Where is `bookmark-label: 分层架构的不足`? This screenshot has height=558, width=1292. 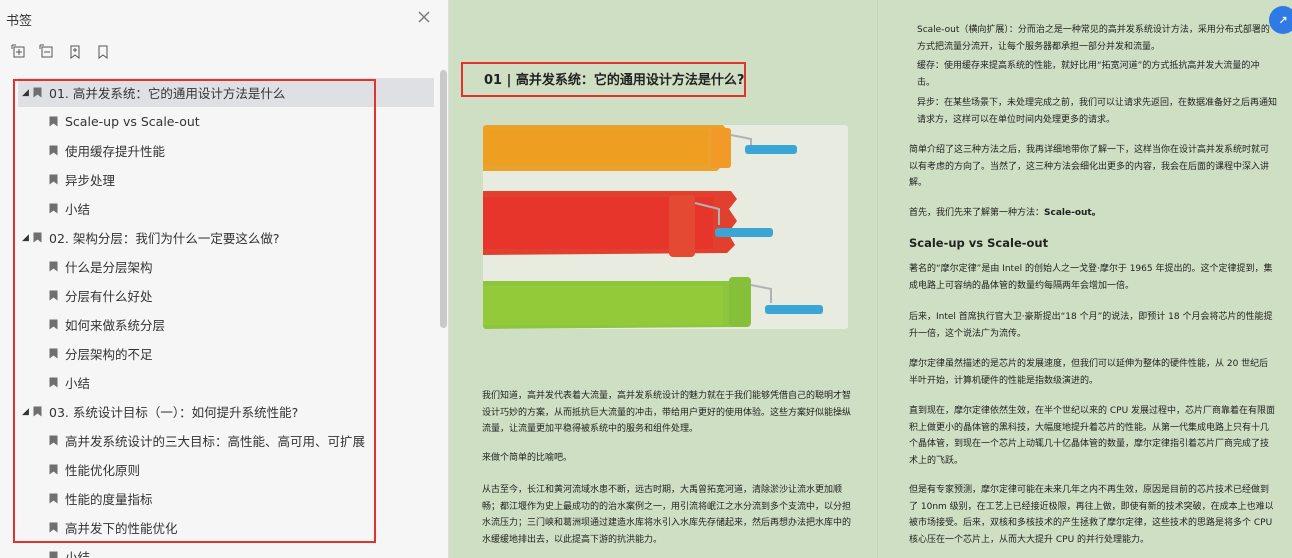 bookmark-label: 分层架构的不足 is located at coordinates (109, 354).